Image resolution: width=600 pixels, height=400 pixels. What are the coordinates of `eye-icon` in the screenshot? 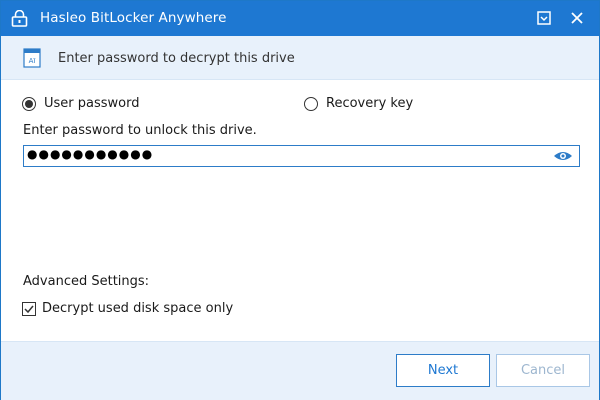 It's located at (563, 156).